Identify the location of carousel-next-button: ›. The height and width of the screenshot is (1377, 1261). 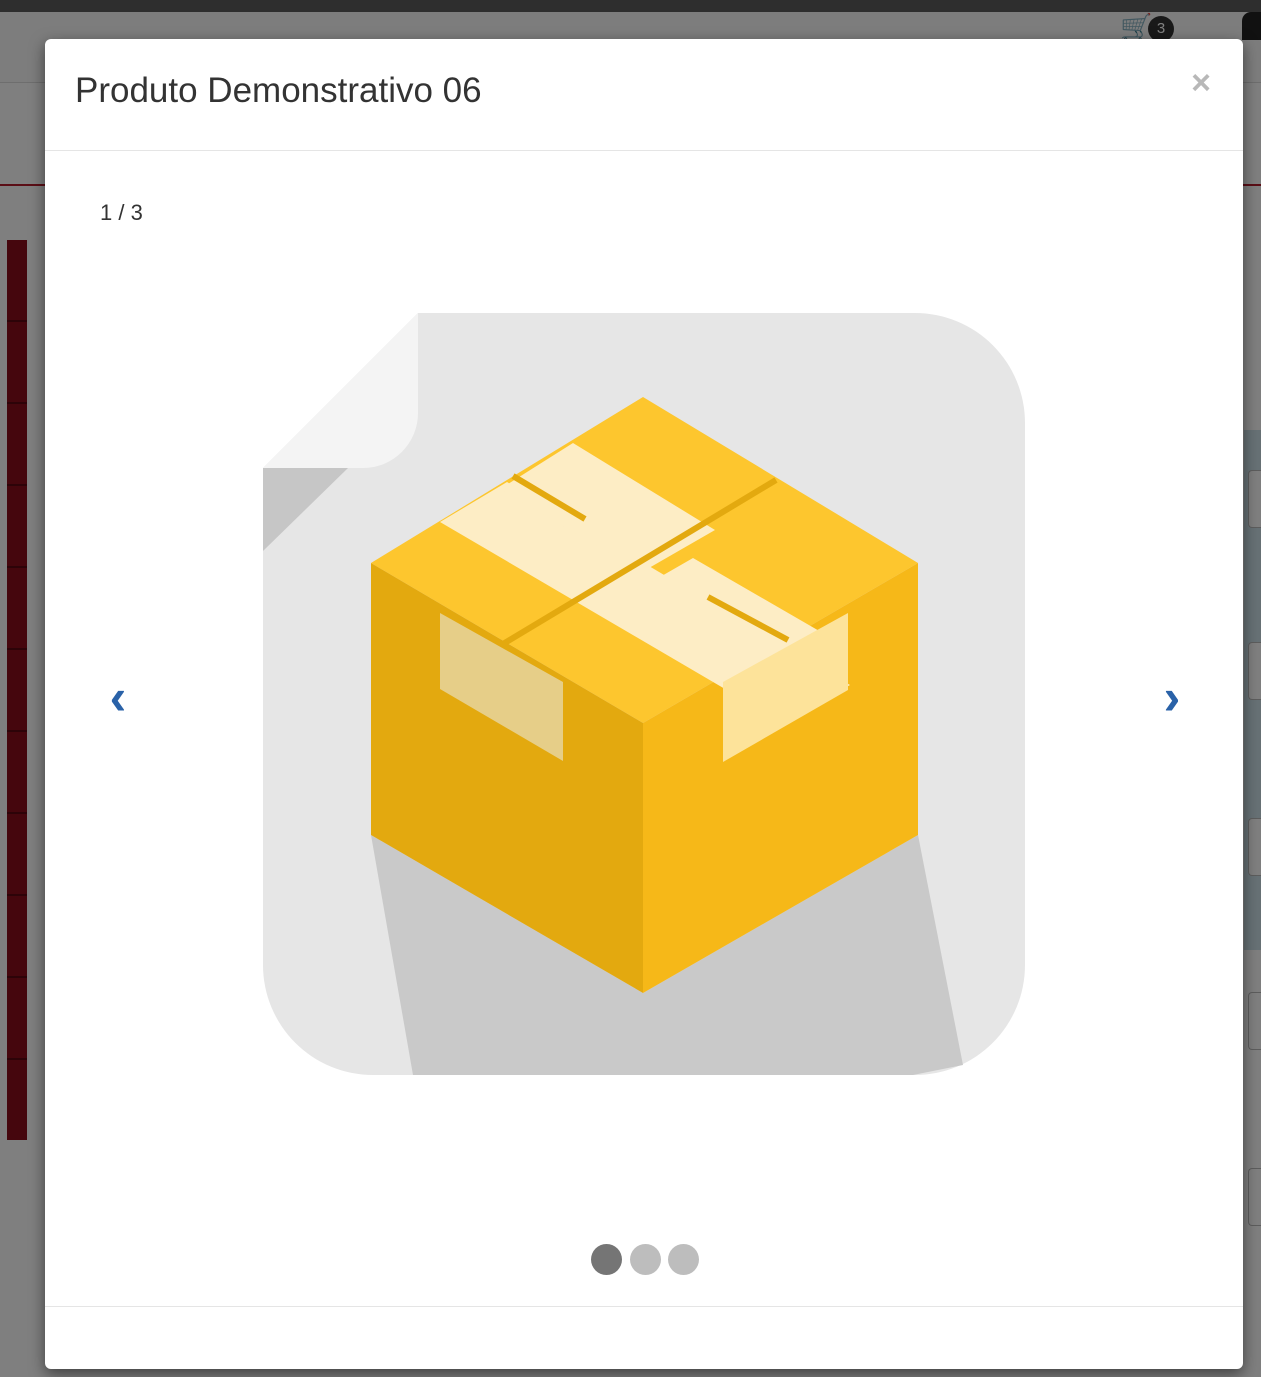
(1172, 702).